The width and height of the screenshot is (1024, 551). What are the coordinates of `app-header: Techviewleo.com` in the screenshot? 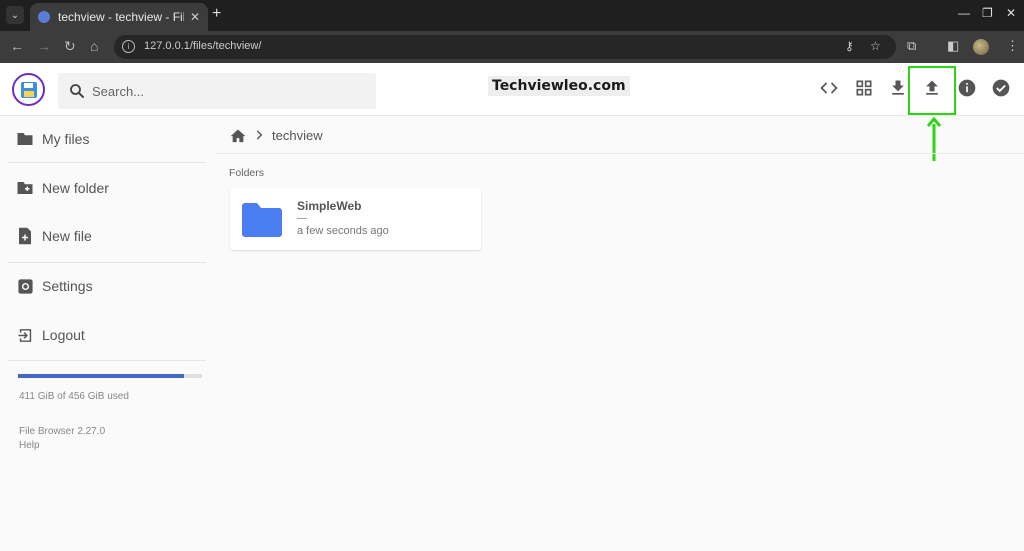 It's located at (512, 89).